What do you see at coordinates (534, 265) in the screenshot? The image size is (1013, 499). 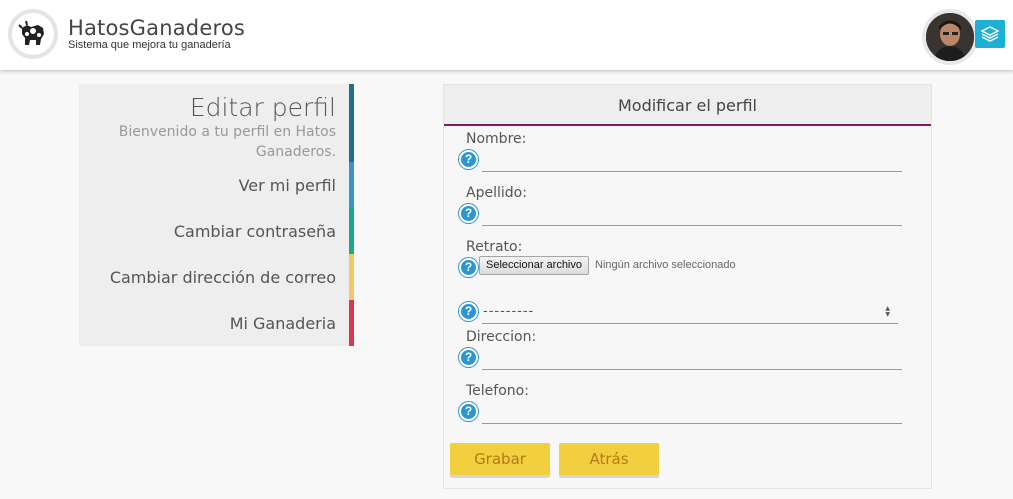 I see `select-file-button: Seleccionar archivo` at bounding box center [534, 265].